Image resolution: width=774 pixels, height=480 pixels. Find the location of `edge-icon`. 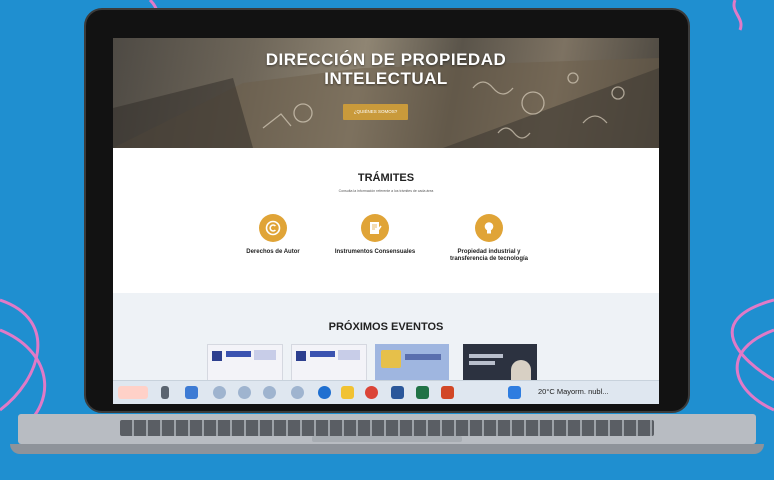

edge-icon is located at coordinates (324, 392).